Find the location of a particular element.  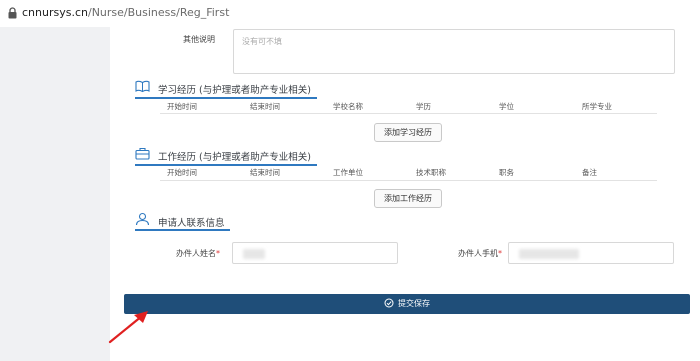

submit-label: 提交保存 is located at coordinates (414, 303).